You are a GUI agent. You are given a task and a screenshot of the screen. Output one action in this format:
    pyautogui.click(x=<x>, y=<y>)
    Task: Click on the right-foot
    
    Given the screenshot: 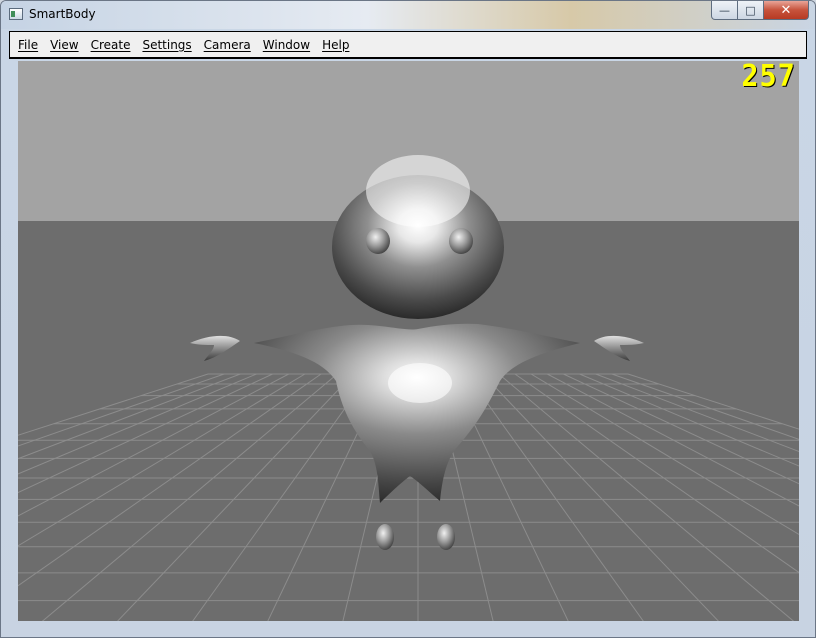 What is the action you would take?
    pyautogui.click(x=446, y=537)
    